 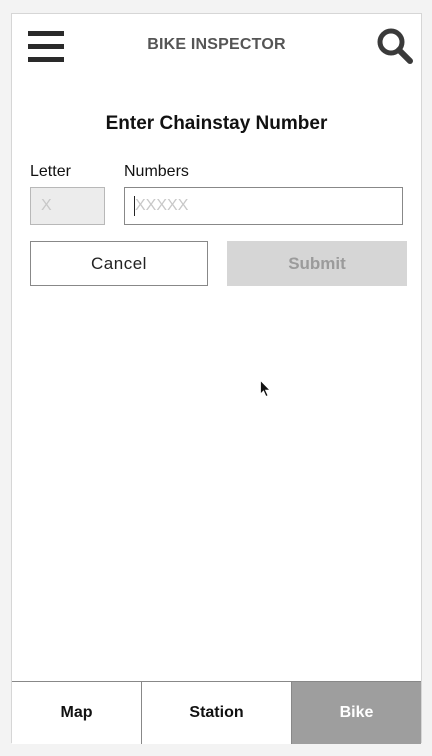 I want to click on numbers-label: Numbers, so click(x=156, y=171).